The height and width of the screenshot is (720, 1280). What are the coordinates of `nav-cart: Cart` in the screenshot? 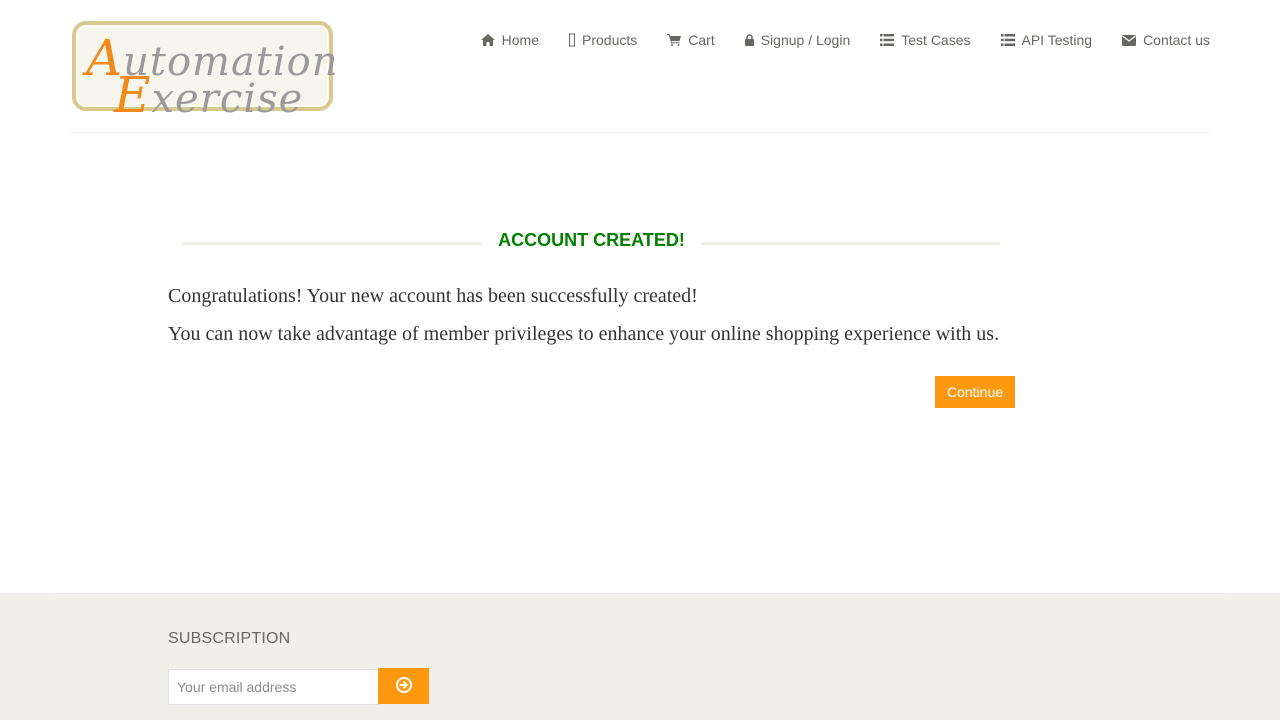 It's located at (691, 40).